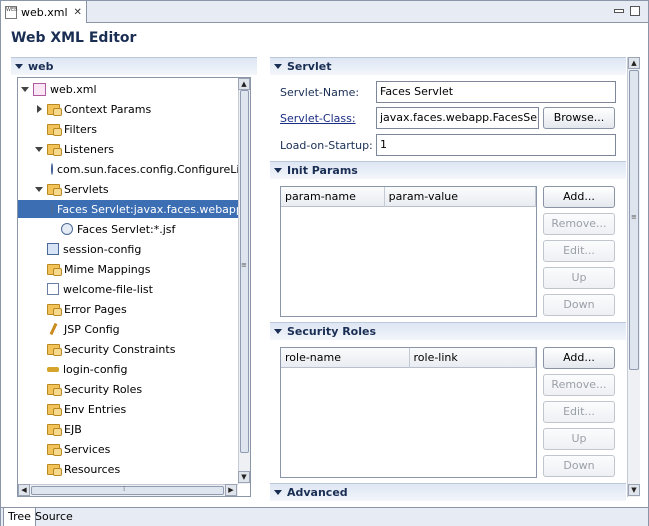  I want to click on tree-item-label: Filters, so click(80, 129).